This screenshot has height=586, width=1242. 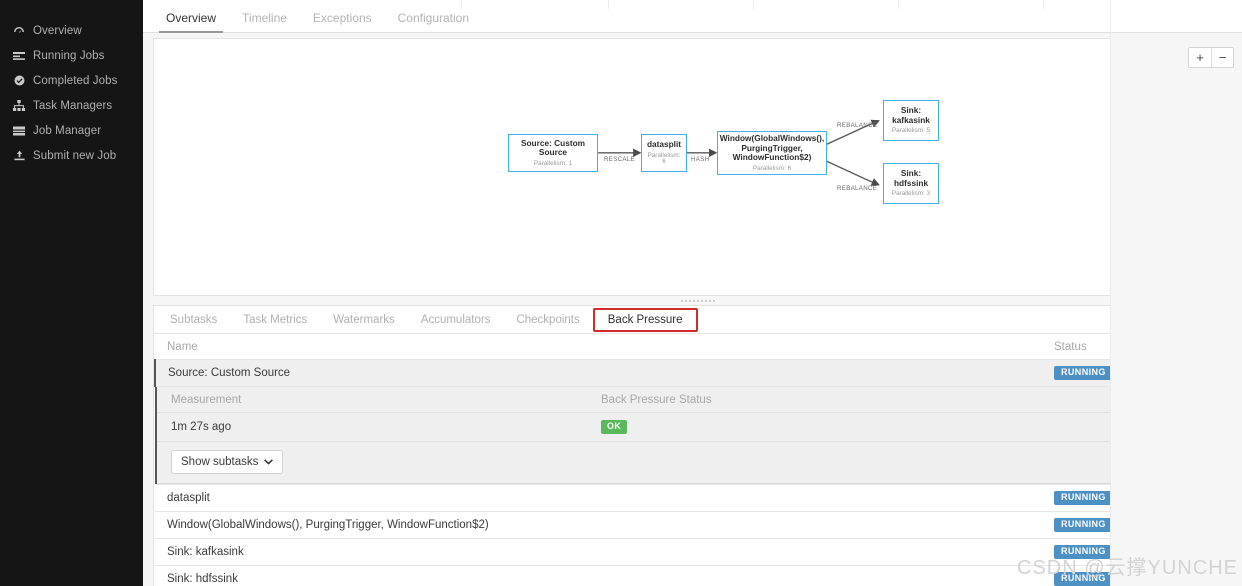 I want to click on tab-label: Overview, so click(x=191, y=18).